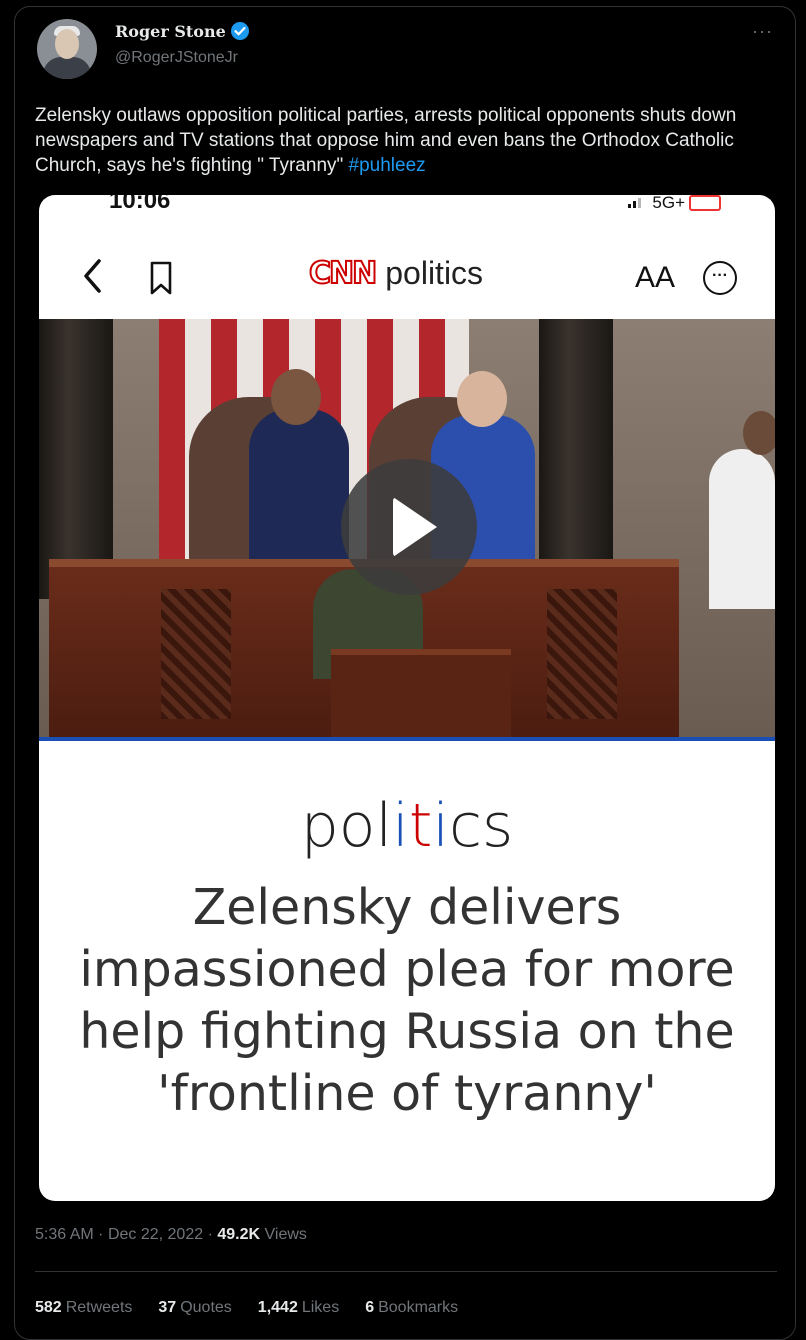  Describe the element at coordinates (92, 276) in the screenshot. I see `back-chevron-icon` at that location.